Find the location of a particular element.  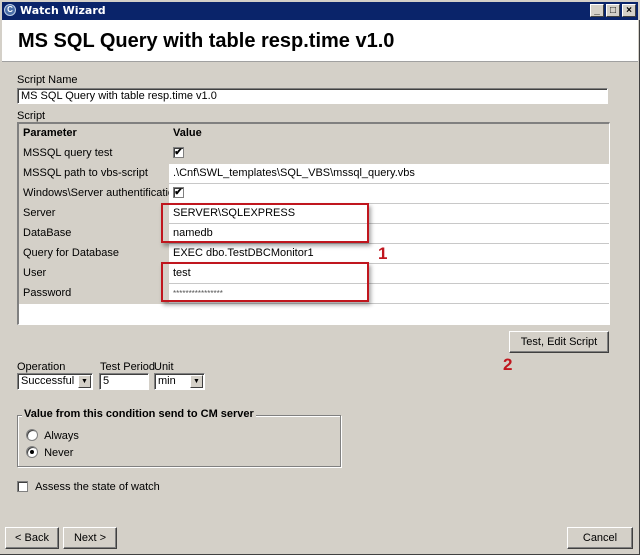

unit-value: min is located at coordinates (167, 381).